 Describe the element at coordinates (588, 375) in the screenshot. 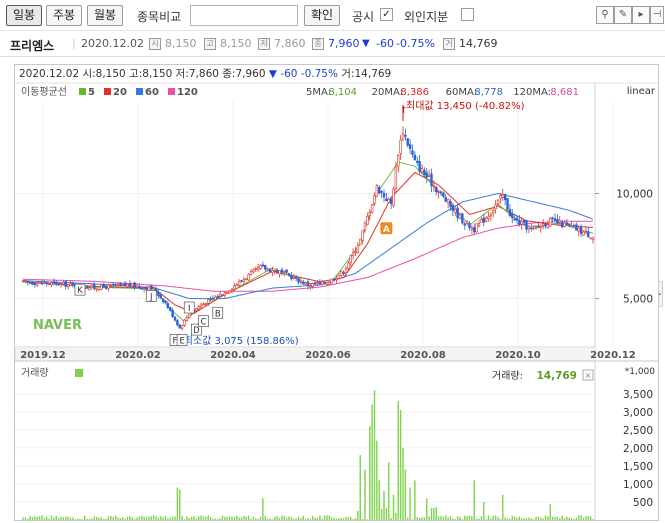

I see `close-icon: ×` at that location.